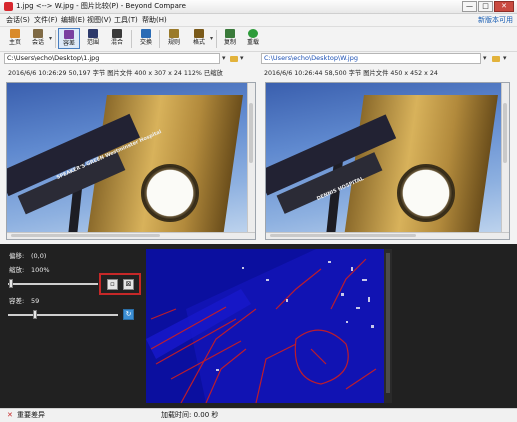 The height and width of the screenshot is (422, 517). What do you see at coordinates (50, 38) in the screenshot?
I see `session-dropdown-icon: ▾` at bounding box center [50, 38].